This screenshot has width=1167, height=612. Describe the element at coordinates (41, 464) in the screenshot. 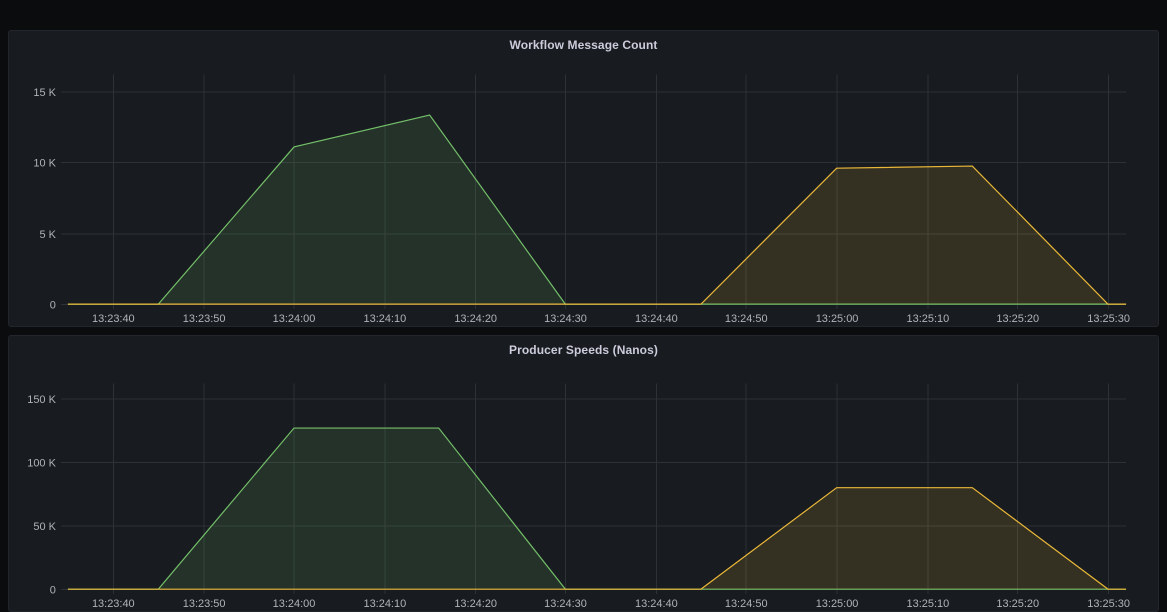

I see `y-axis-tick-label: 100 K` at that location.